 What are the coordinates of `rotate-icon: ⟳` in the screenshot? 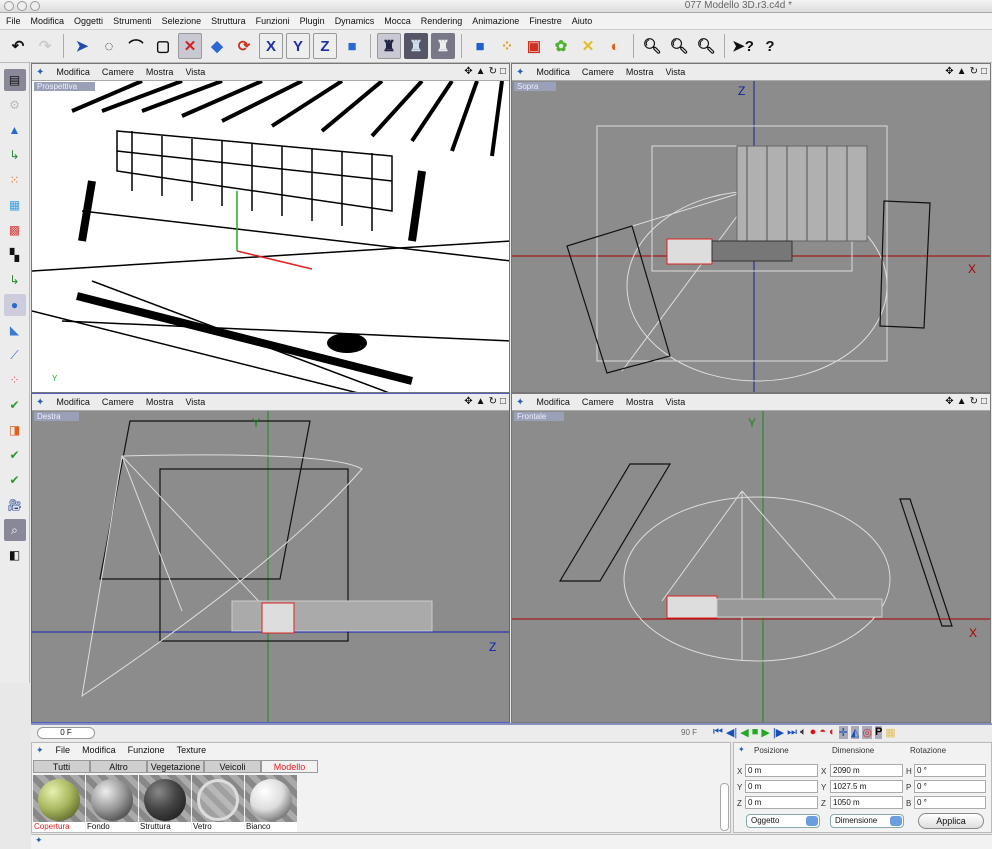 It's located at (244, 46).